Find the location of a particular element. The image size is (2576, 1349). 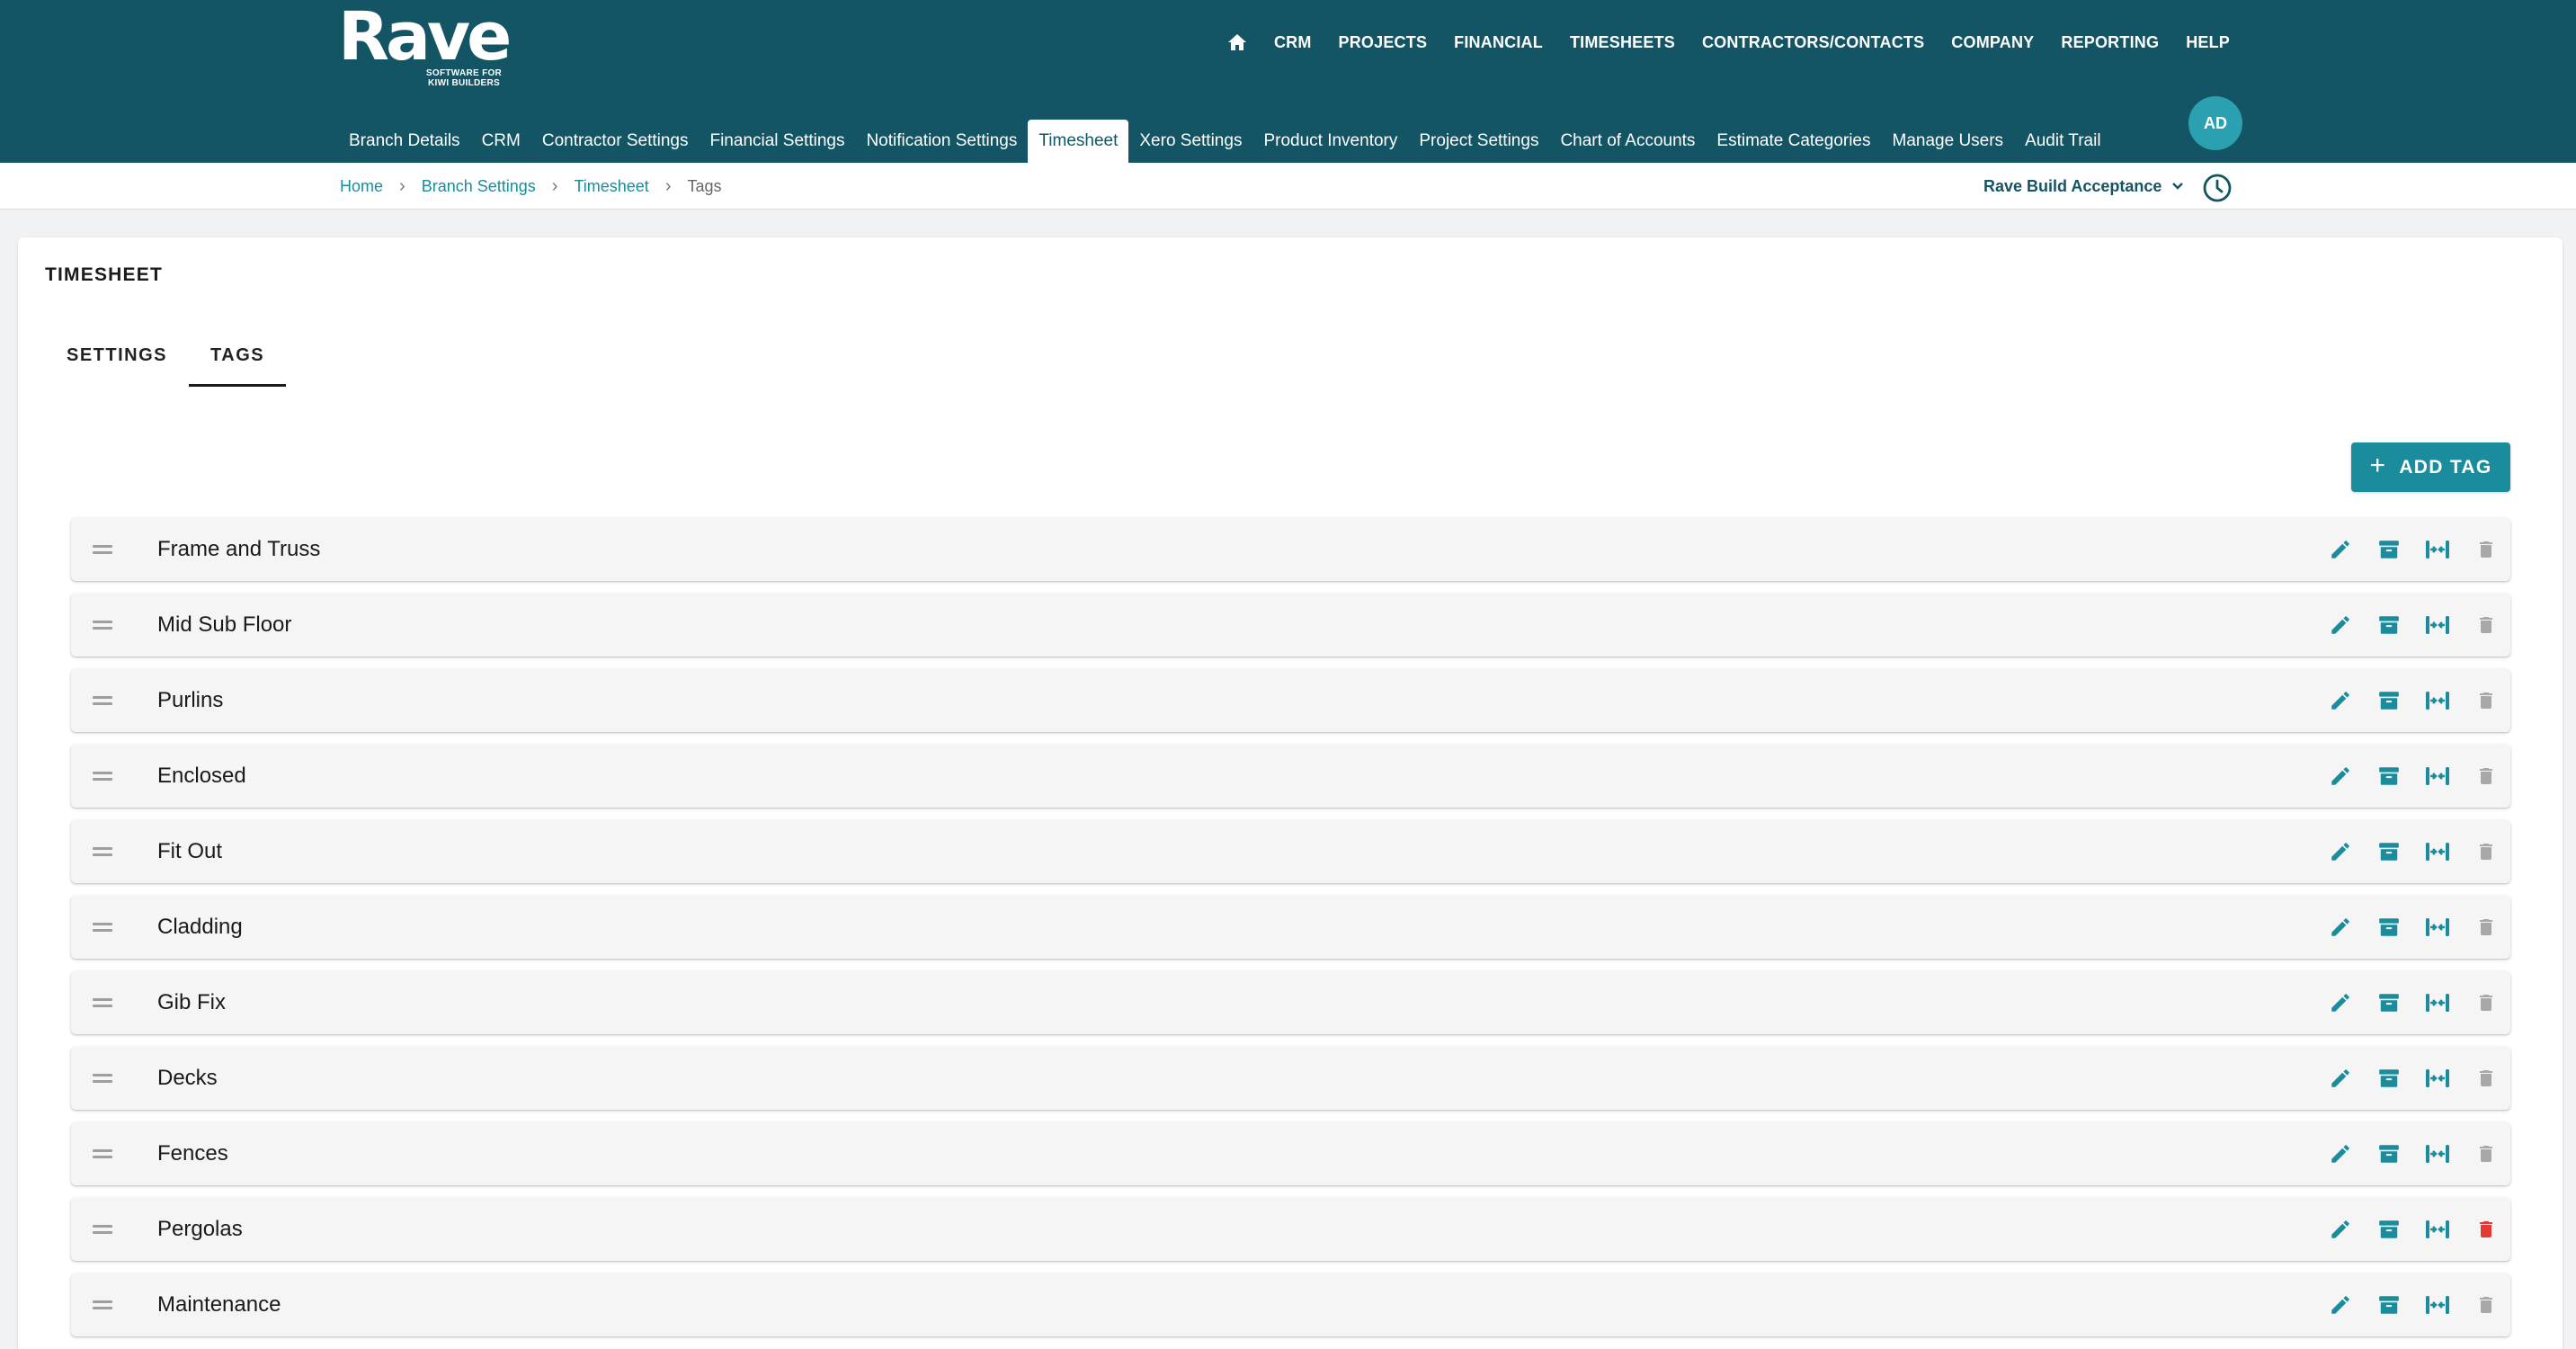

add-tag-button: + ADD TAG is located at coordinates (2431, 467).